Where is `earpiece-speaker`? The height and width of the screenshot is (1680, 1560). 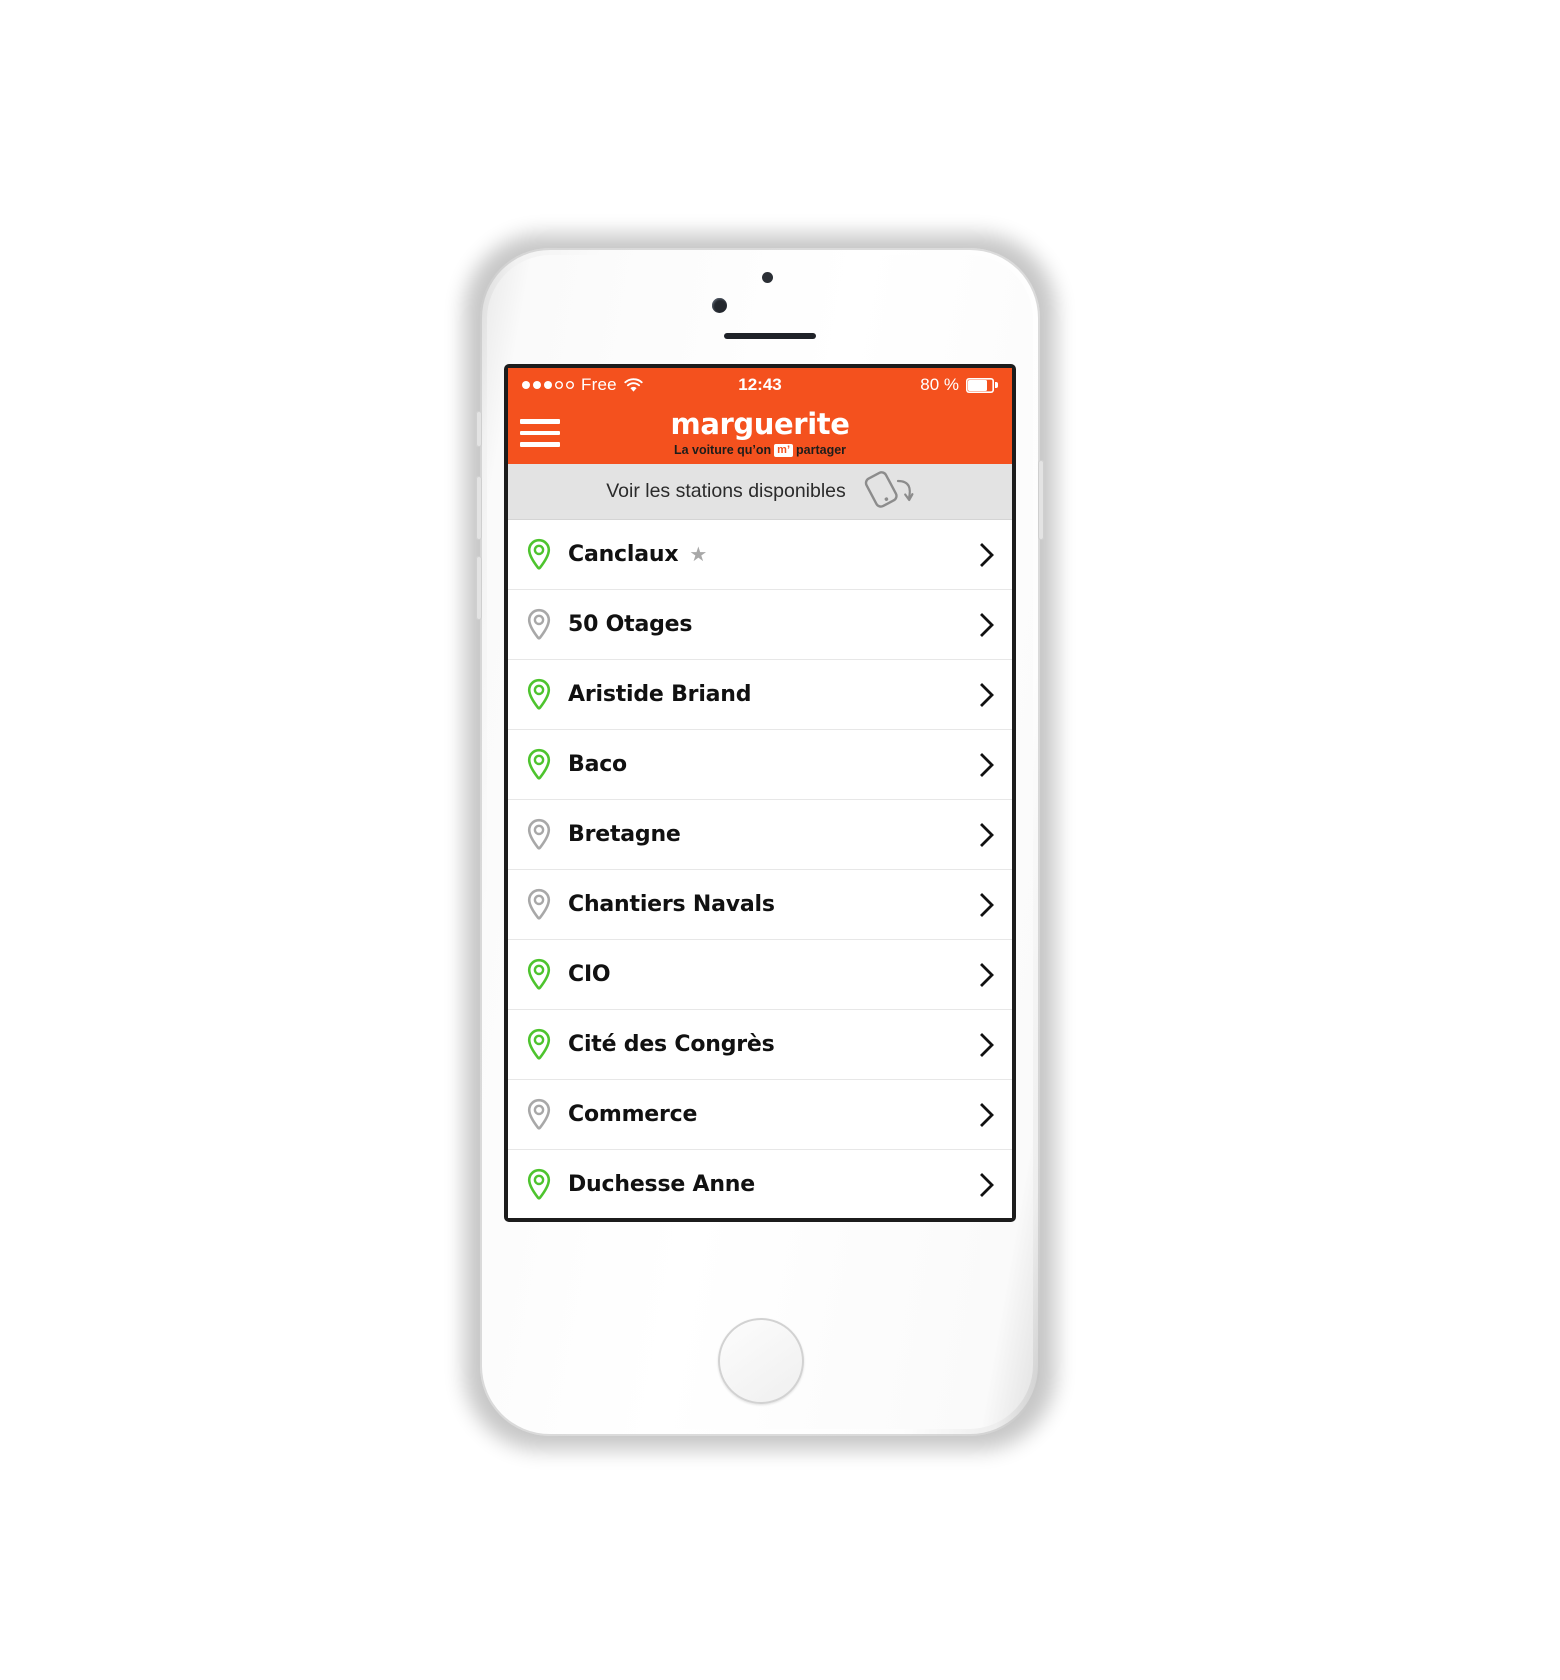 earpiece-speaker is located at coordinates (770, 336).